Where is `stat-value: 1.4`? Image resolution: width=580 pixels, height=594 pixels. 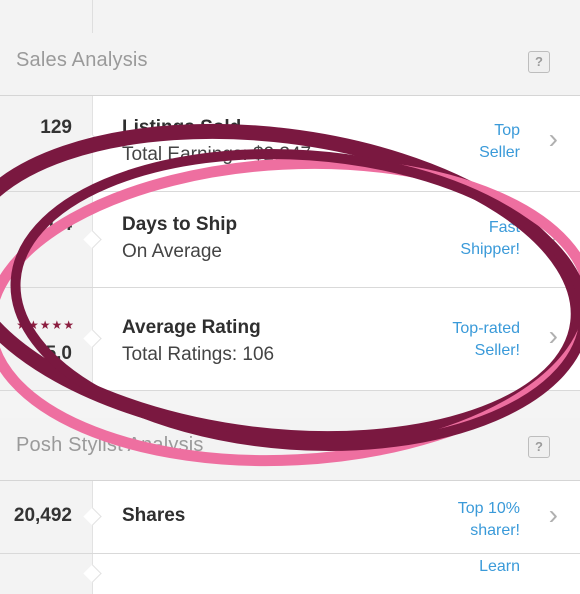 stat-value: 1.4 is located at coordinates (58, 224).